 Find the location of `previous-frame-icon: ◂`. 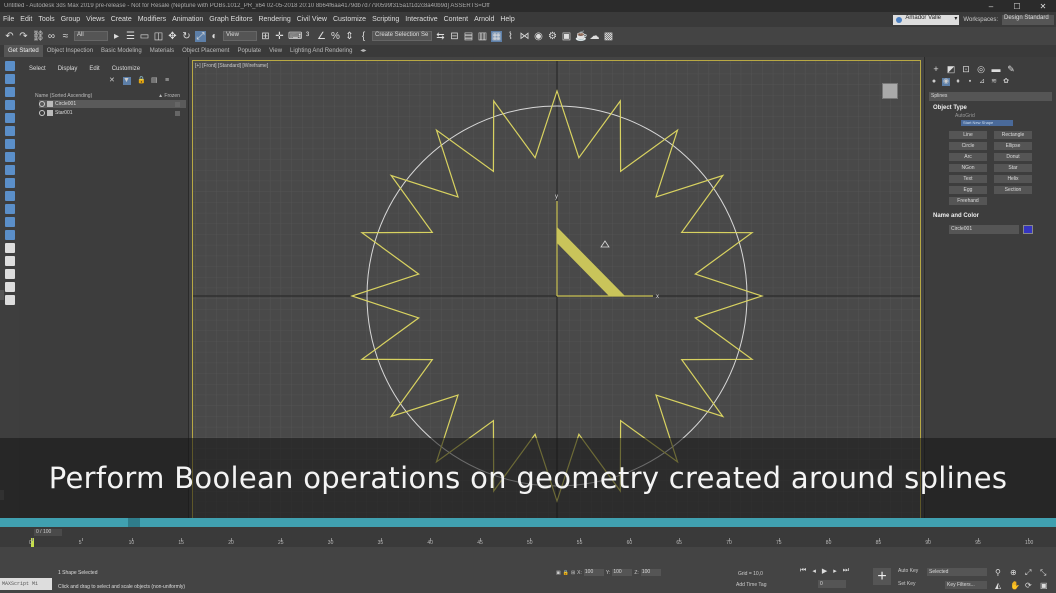

previous-frame-icon: ◂ is located at coordinates (814, 571).